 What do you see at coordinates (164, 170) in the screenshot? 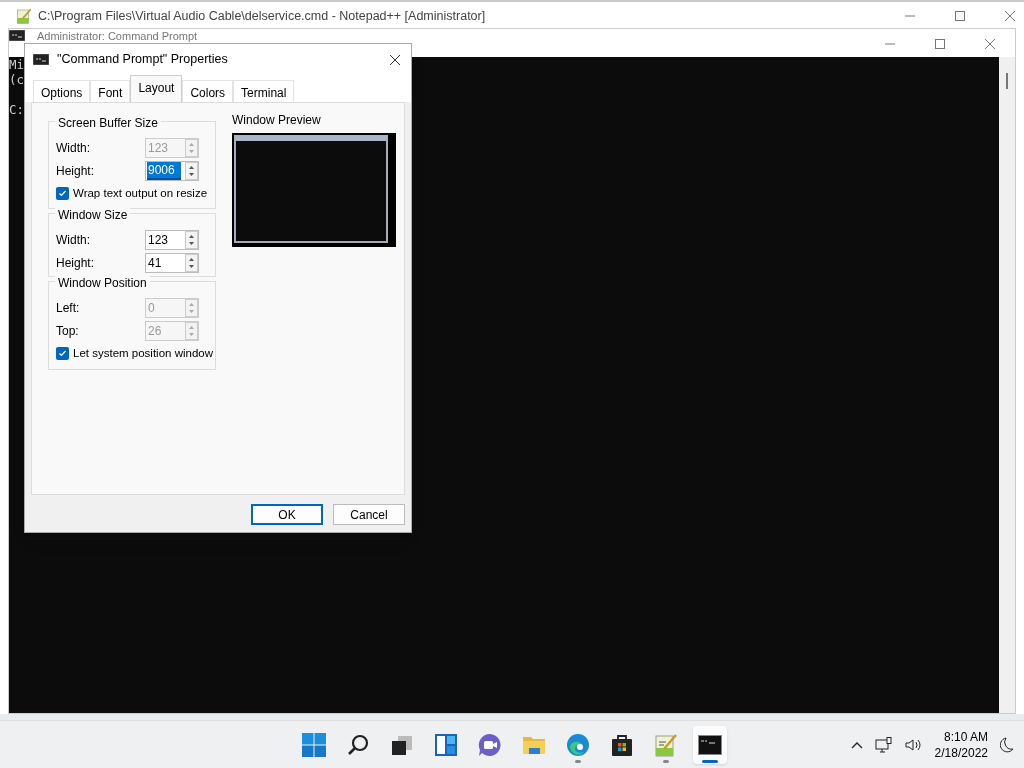
I see `field-value: 9006` at bounding box center [164, 170].